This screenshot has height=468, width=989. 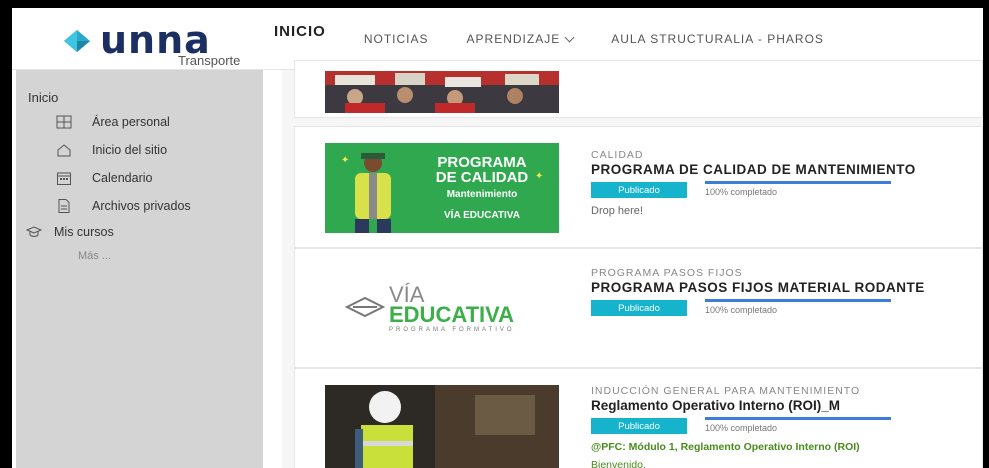 What do you see at coordinates (130, 150) in the screenshot?
I see `sidebar-item-label: Inicio del sitio` at bounding box center [130, 150].